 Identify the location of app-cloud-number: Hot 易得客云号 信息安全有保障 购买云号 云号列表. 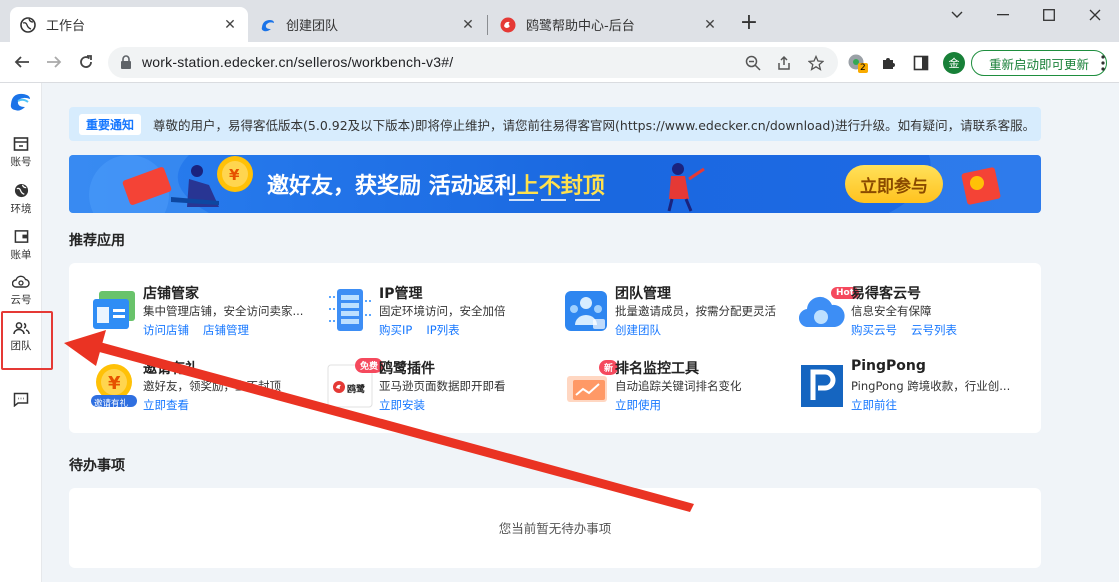
(914, 312).